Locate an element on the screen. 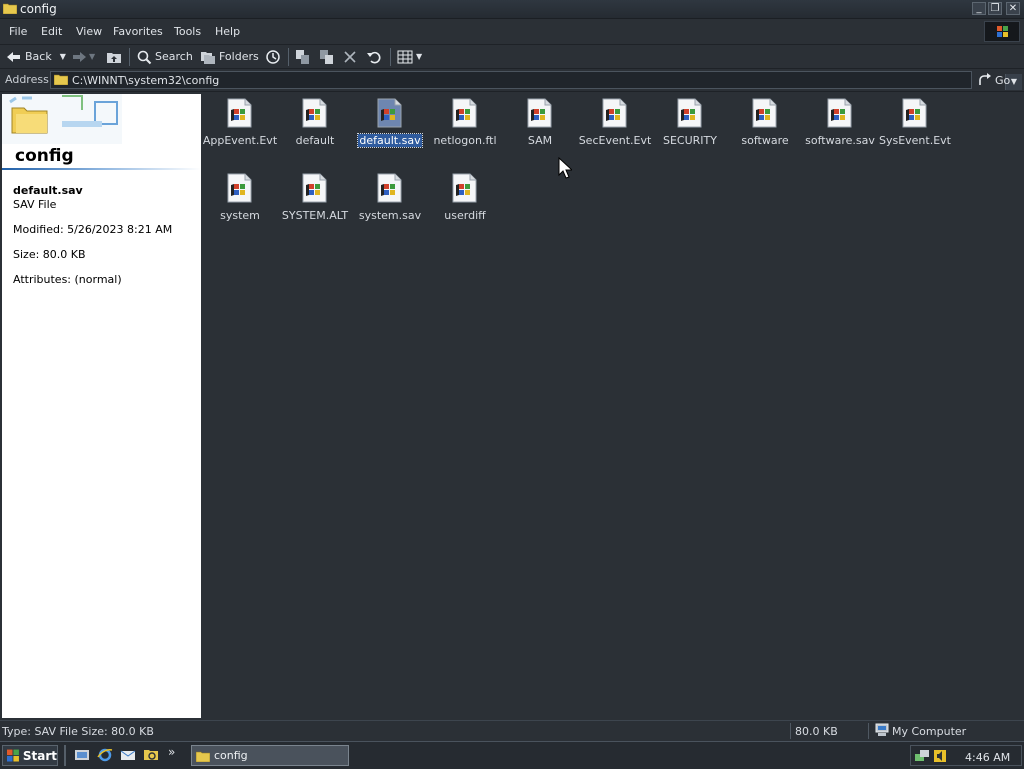  close-button: ✕ is located at coordinates (1013, 8).